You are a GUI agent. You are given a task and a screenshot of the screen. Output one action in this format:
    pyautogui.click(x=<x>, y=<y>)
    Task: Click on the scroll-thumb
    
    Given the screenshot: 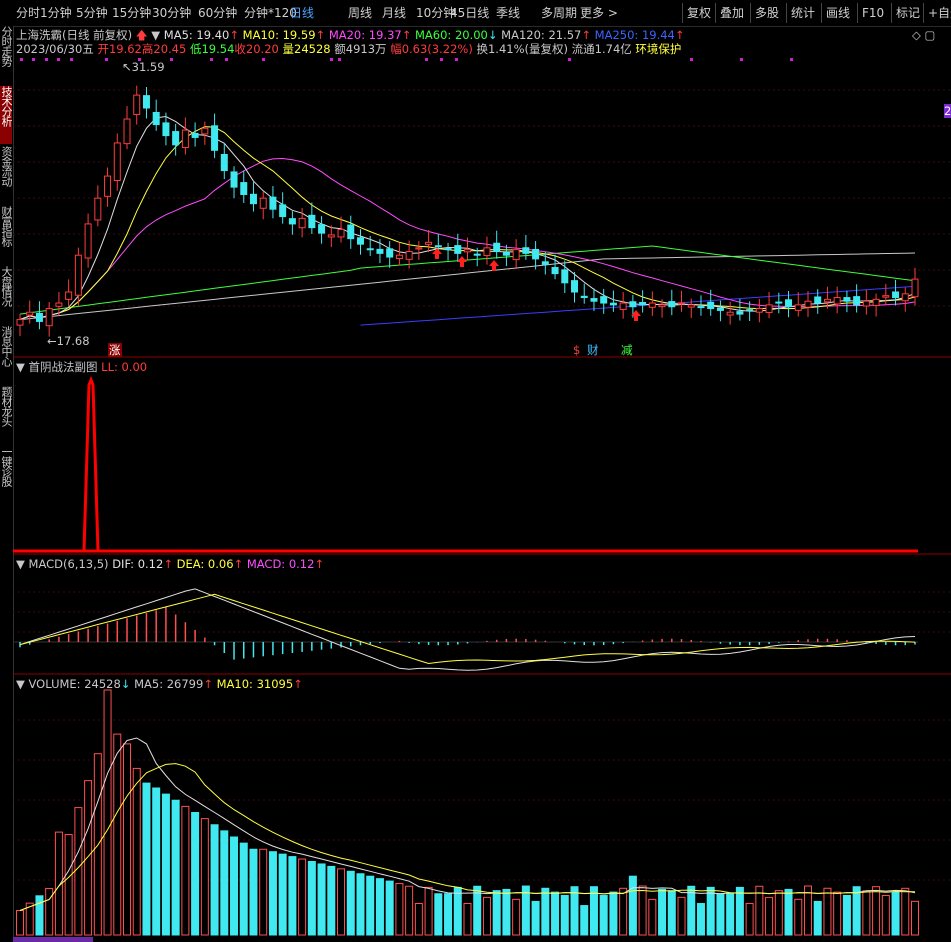 What is the action you would take?
    pyautogui.click(x=53, y=939)
    